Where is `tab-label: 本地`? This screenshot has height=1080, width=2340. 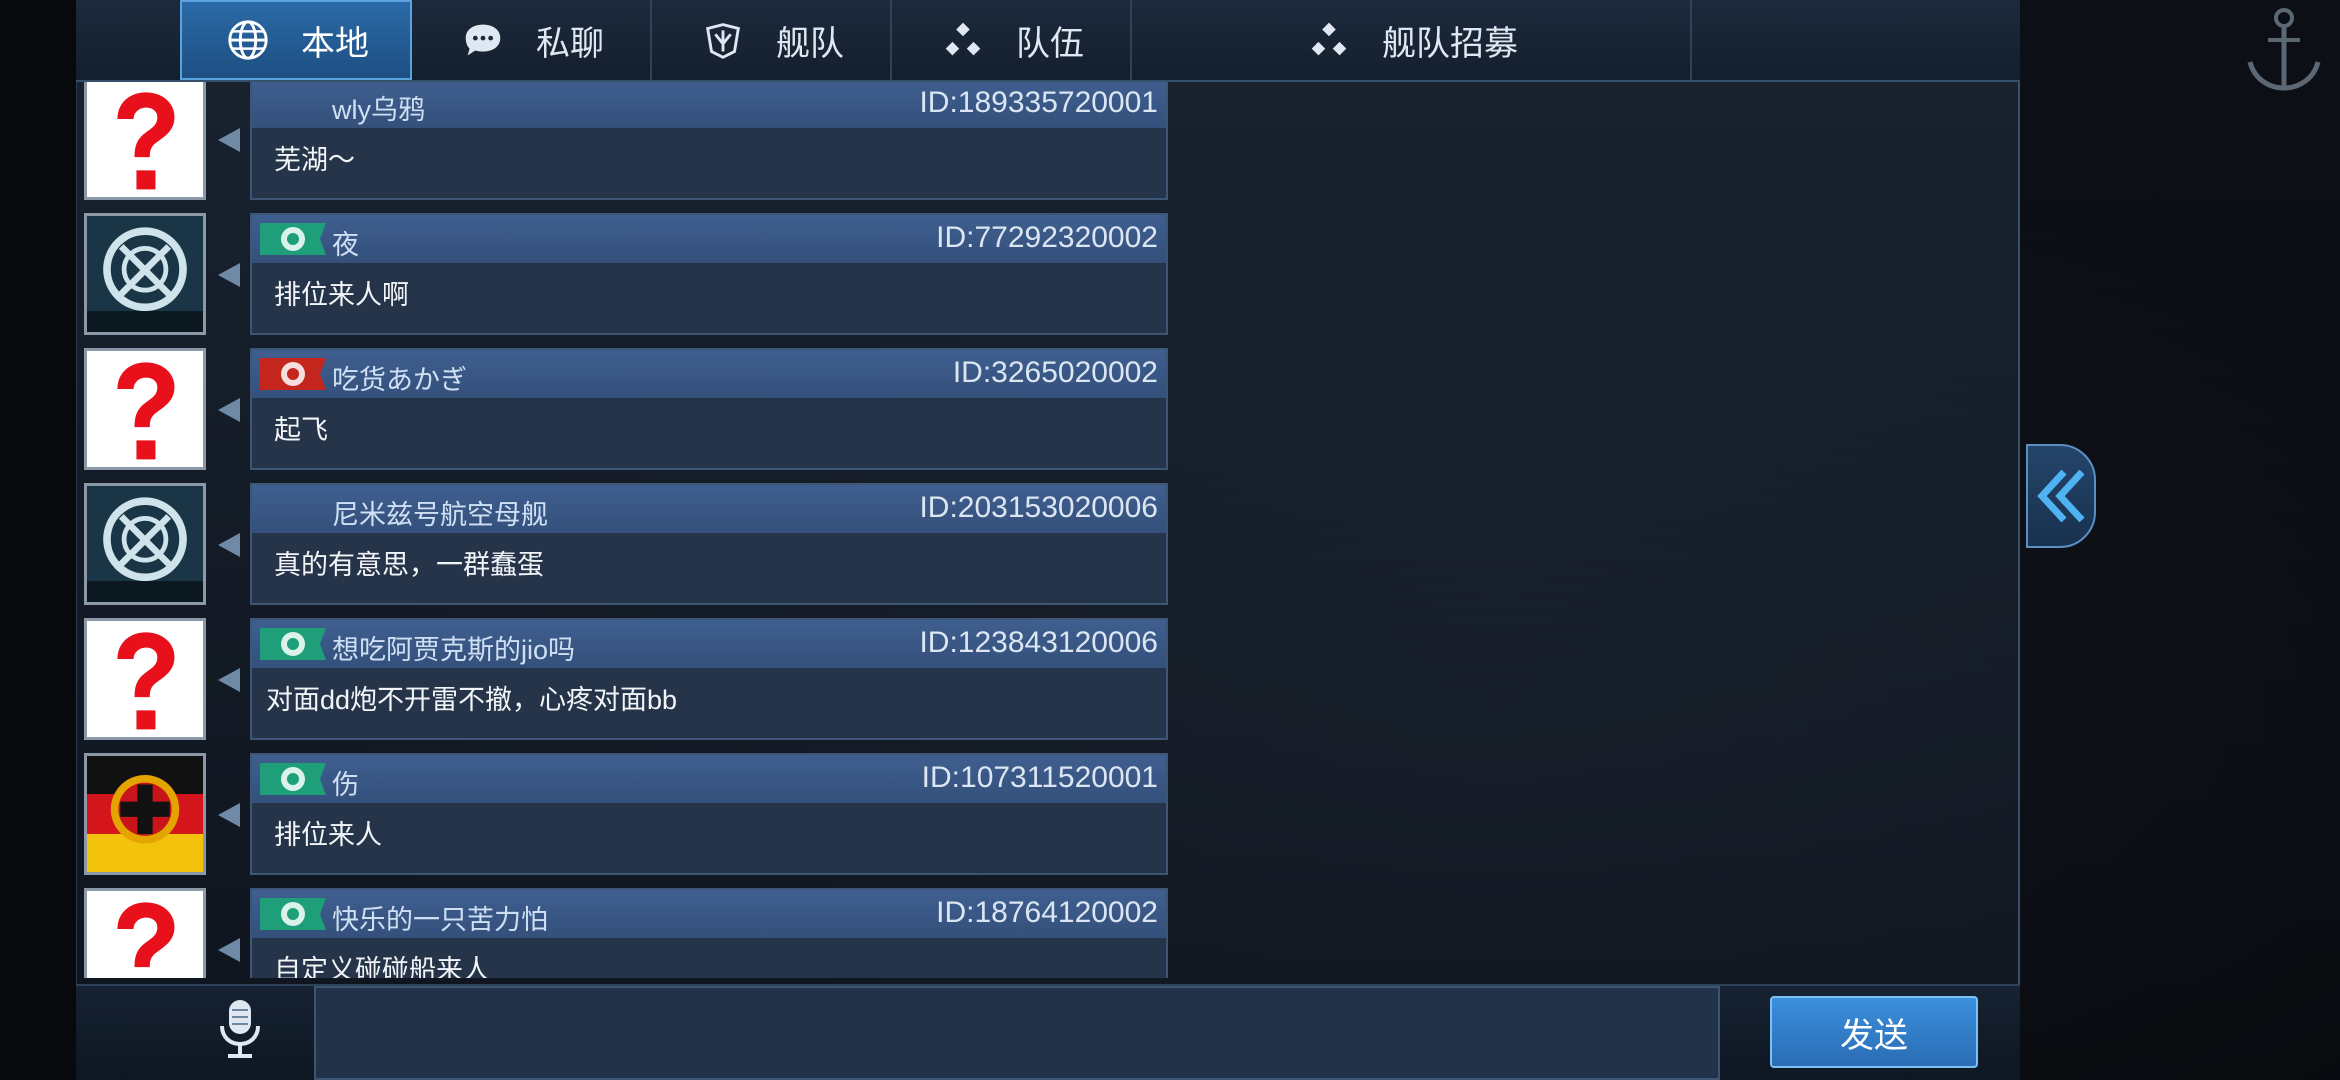
tab-label: 本地 is located at coordinates (335, 43).